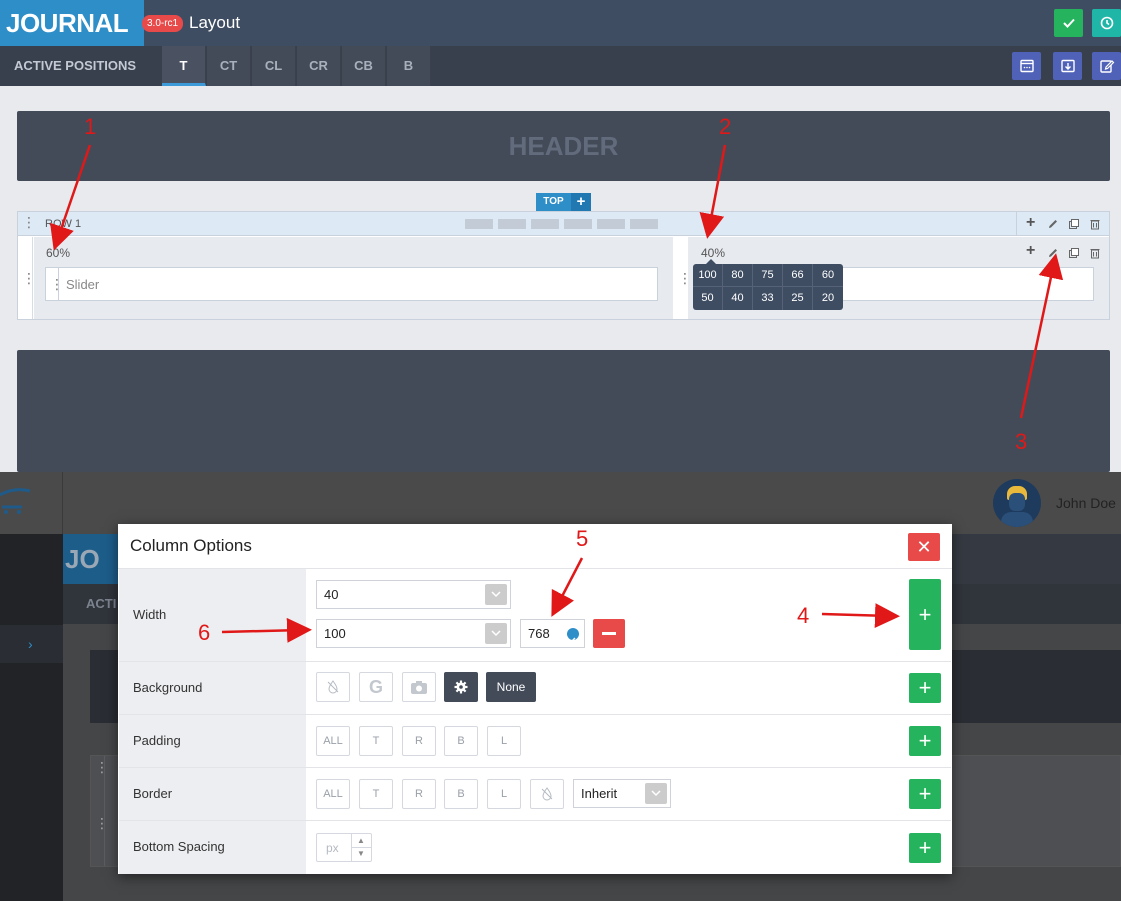 The height and width of the screenshot is (901, 1121). Describe the element at coordinates (725, 126) in the screenshot. I see `annotation-2: 2` at that location.